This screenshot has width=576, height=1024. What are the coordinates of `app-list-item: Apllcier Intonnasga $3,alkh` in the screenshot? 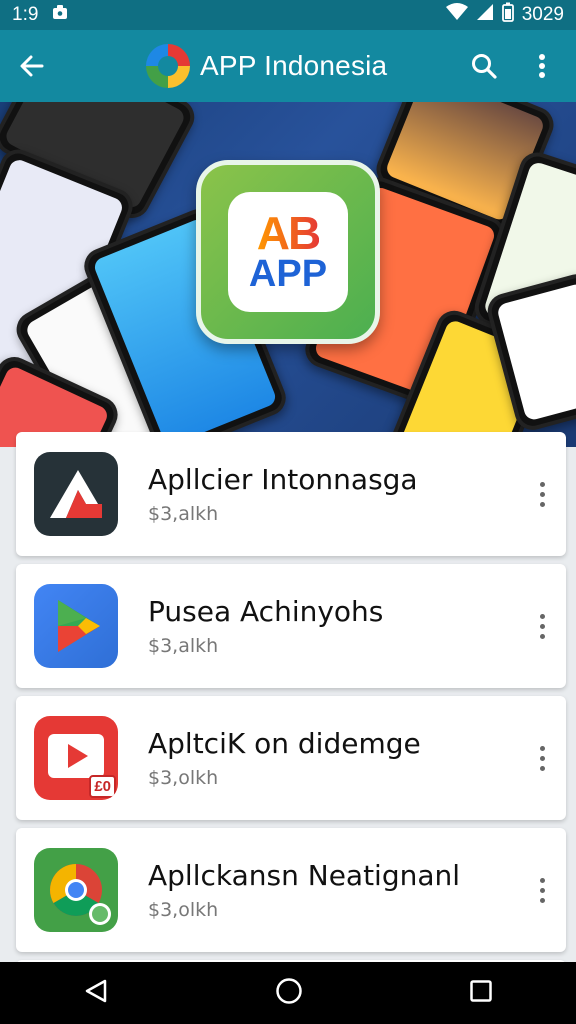 It's located at (291, 494).